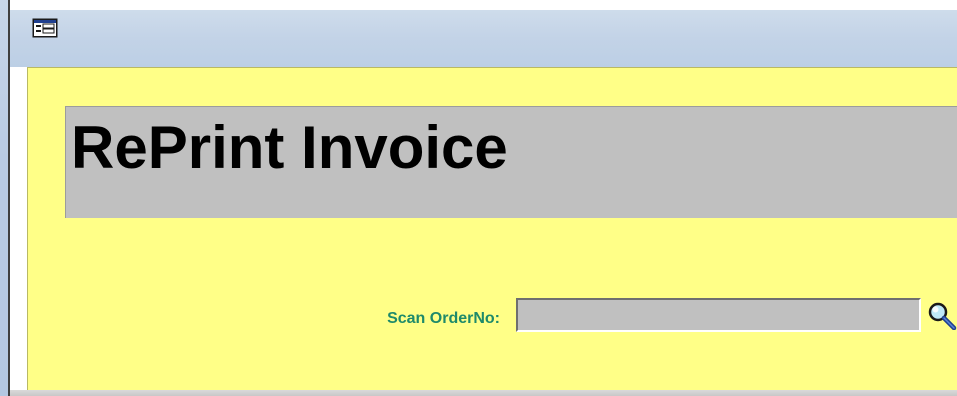 This screenshot has width=957, height=396. I want to click on window-bottom-border, so click(483, 393).